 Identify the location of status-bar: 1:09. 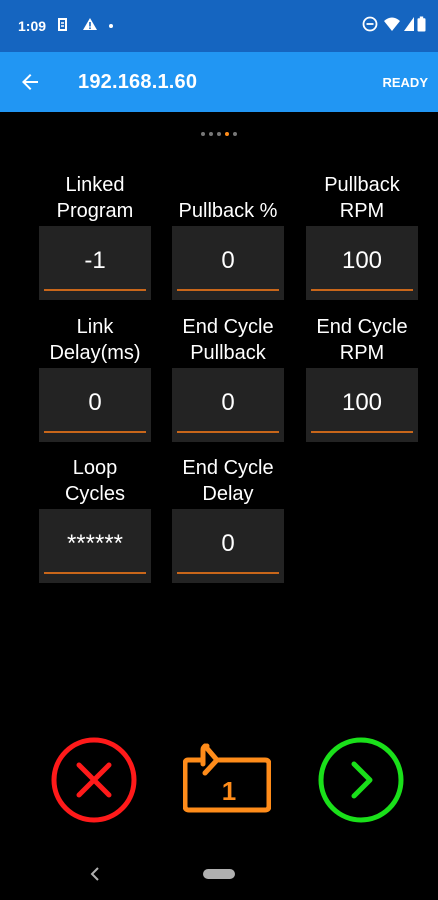
(219, 26).